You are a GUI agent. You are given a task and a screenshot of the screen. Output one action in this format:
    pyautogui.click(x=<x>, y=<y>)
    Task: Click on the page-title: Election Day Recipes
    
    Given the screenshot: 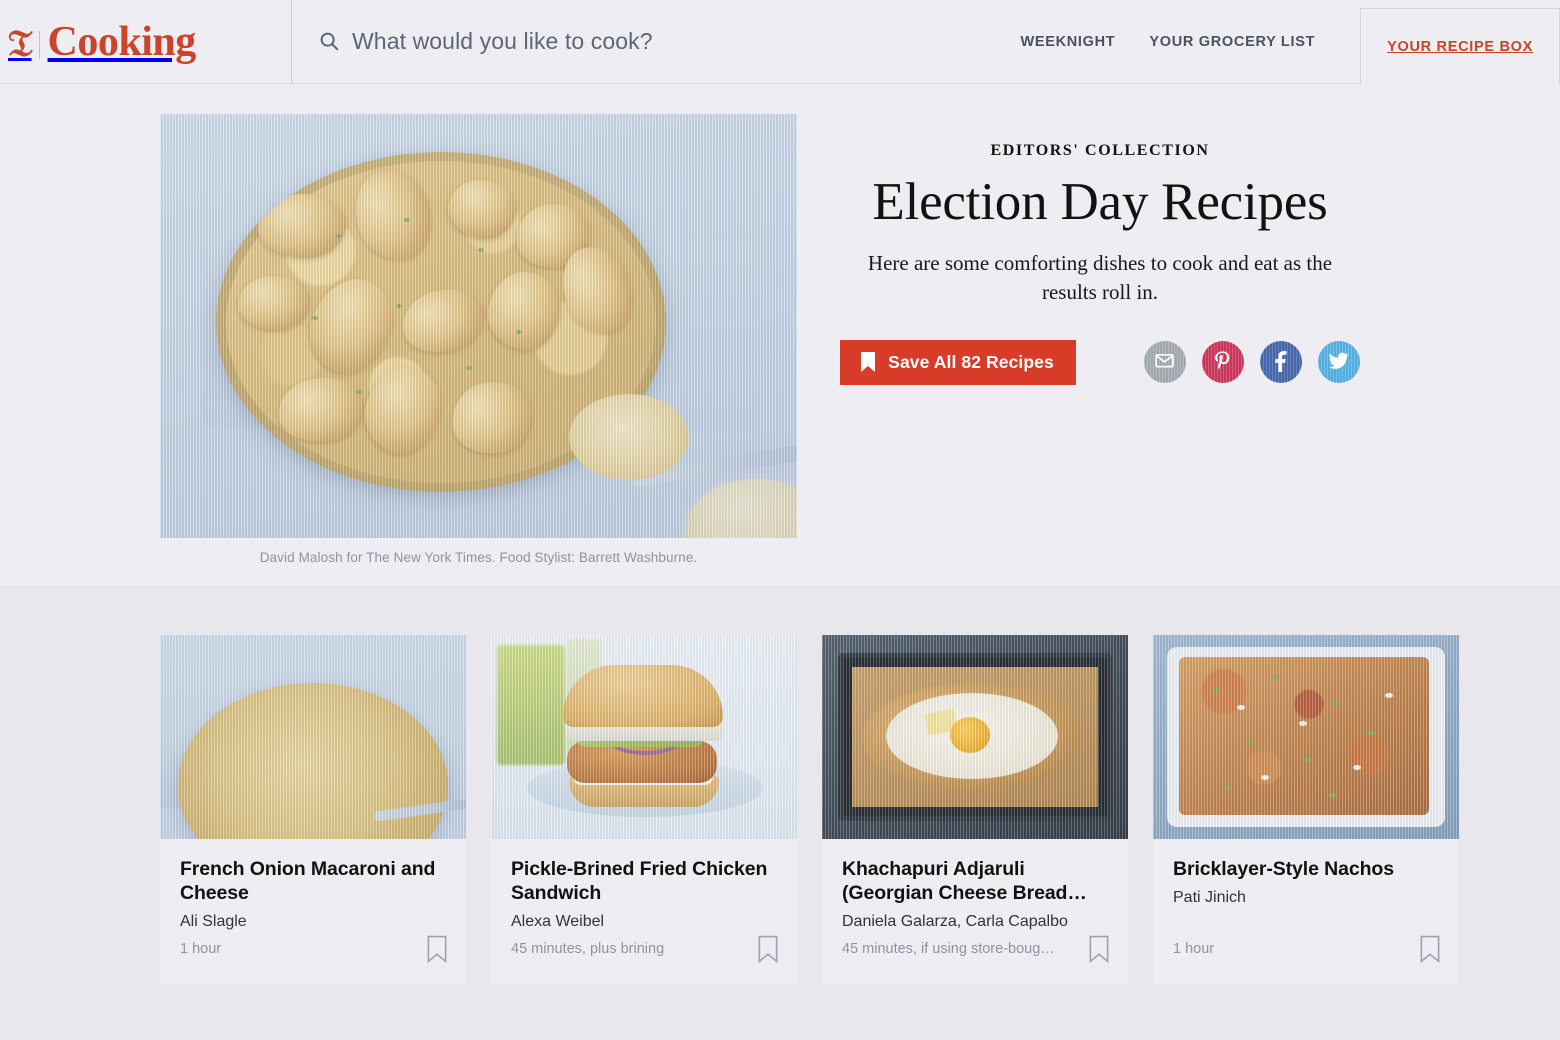 What is the action you would take?
    pyautogui.click(x=1100, y=202)
    